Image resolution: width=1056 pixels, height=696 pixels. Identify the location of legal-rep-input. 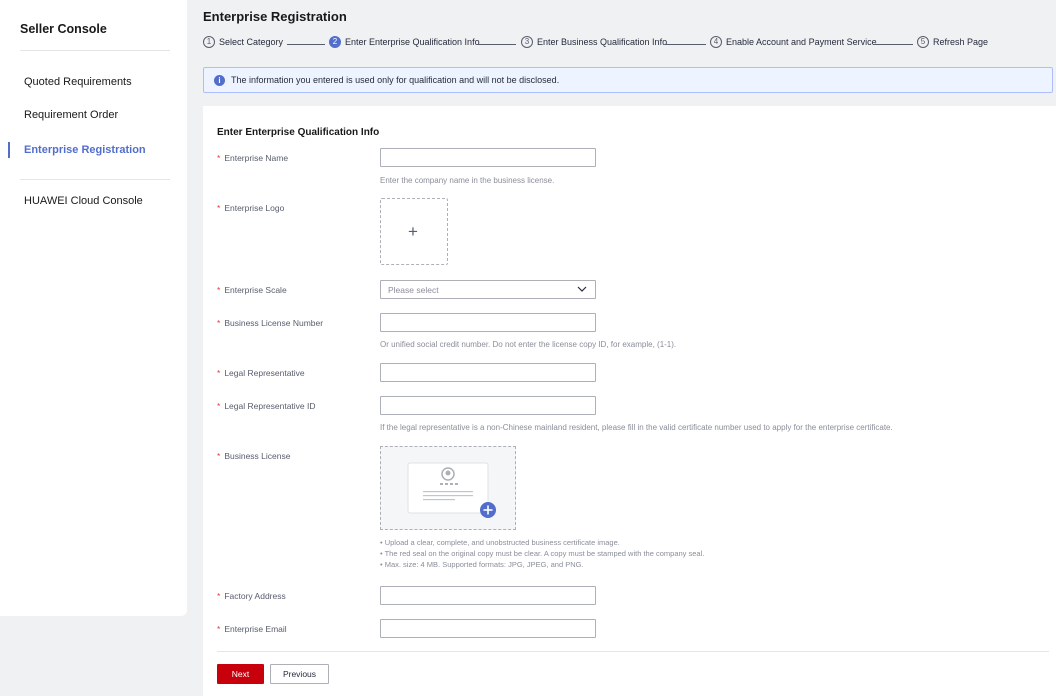
(488, 372).